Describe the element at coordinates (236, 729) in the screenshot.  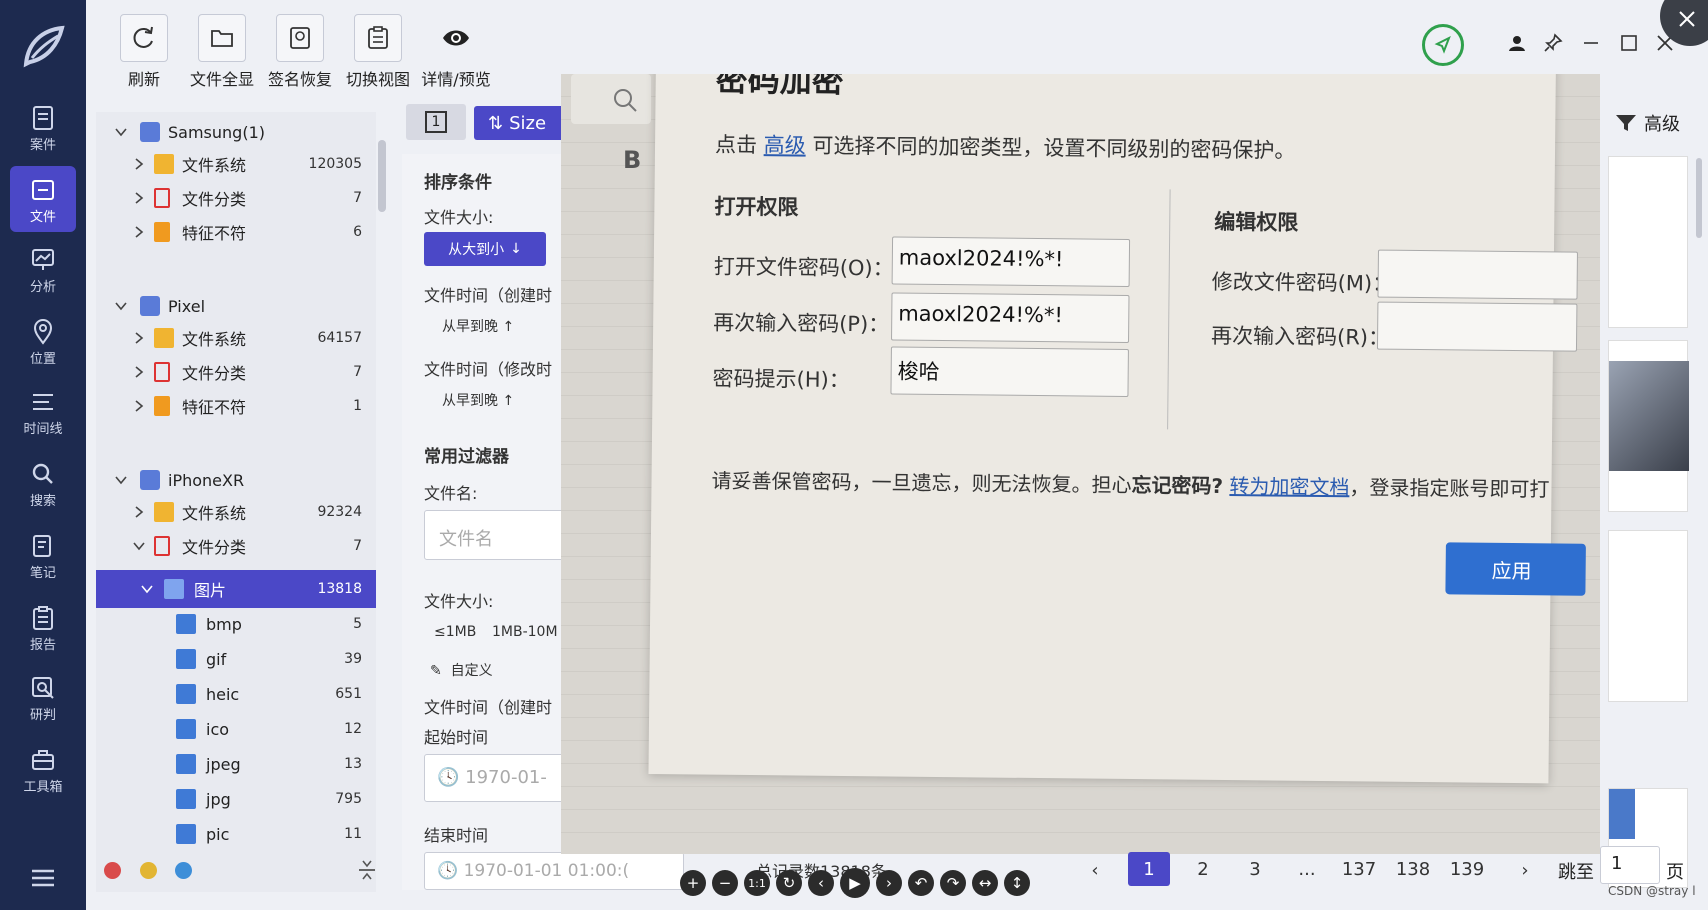
I see `tree-leaf: ico 12` at that location.